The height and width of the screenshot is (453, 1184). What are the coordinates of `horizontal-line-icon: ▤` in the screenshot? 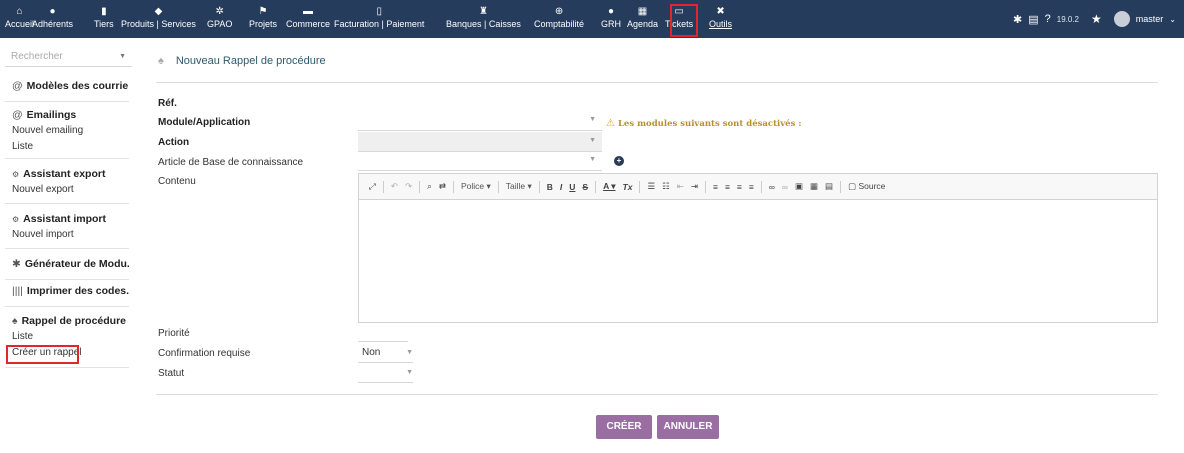 It's located at (829, 186).